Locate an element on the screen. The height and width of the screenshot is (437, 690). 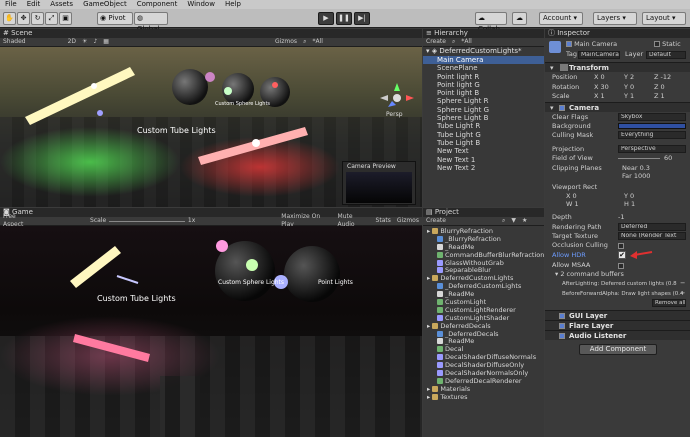
play-button: ▶ is located at coordinates (326, 18).